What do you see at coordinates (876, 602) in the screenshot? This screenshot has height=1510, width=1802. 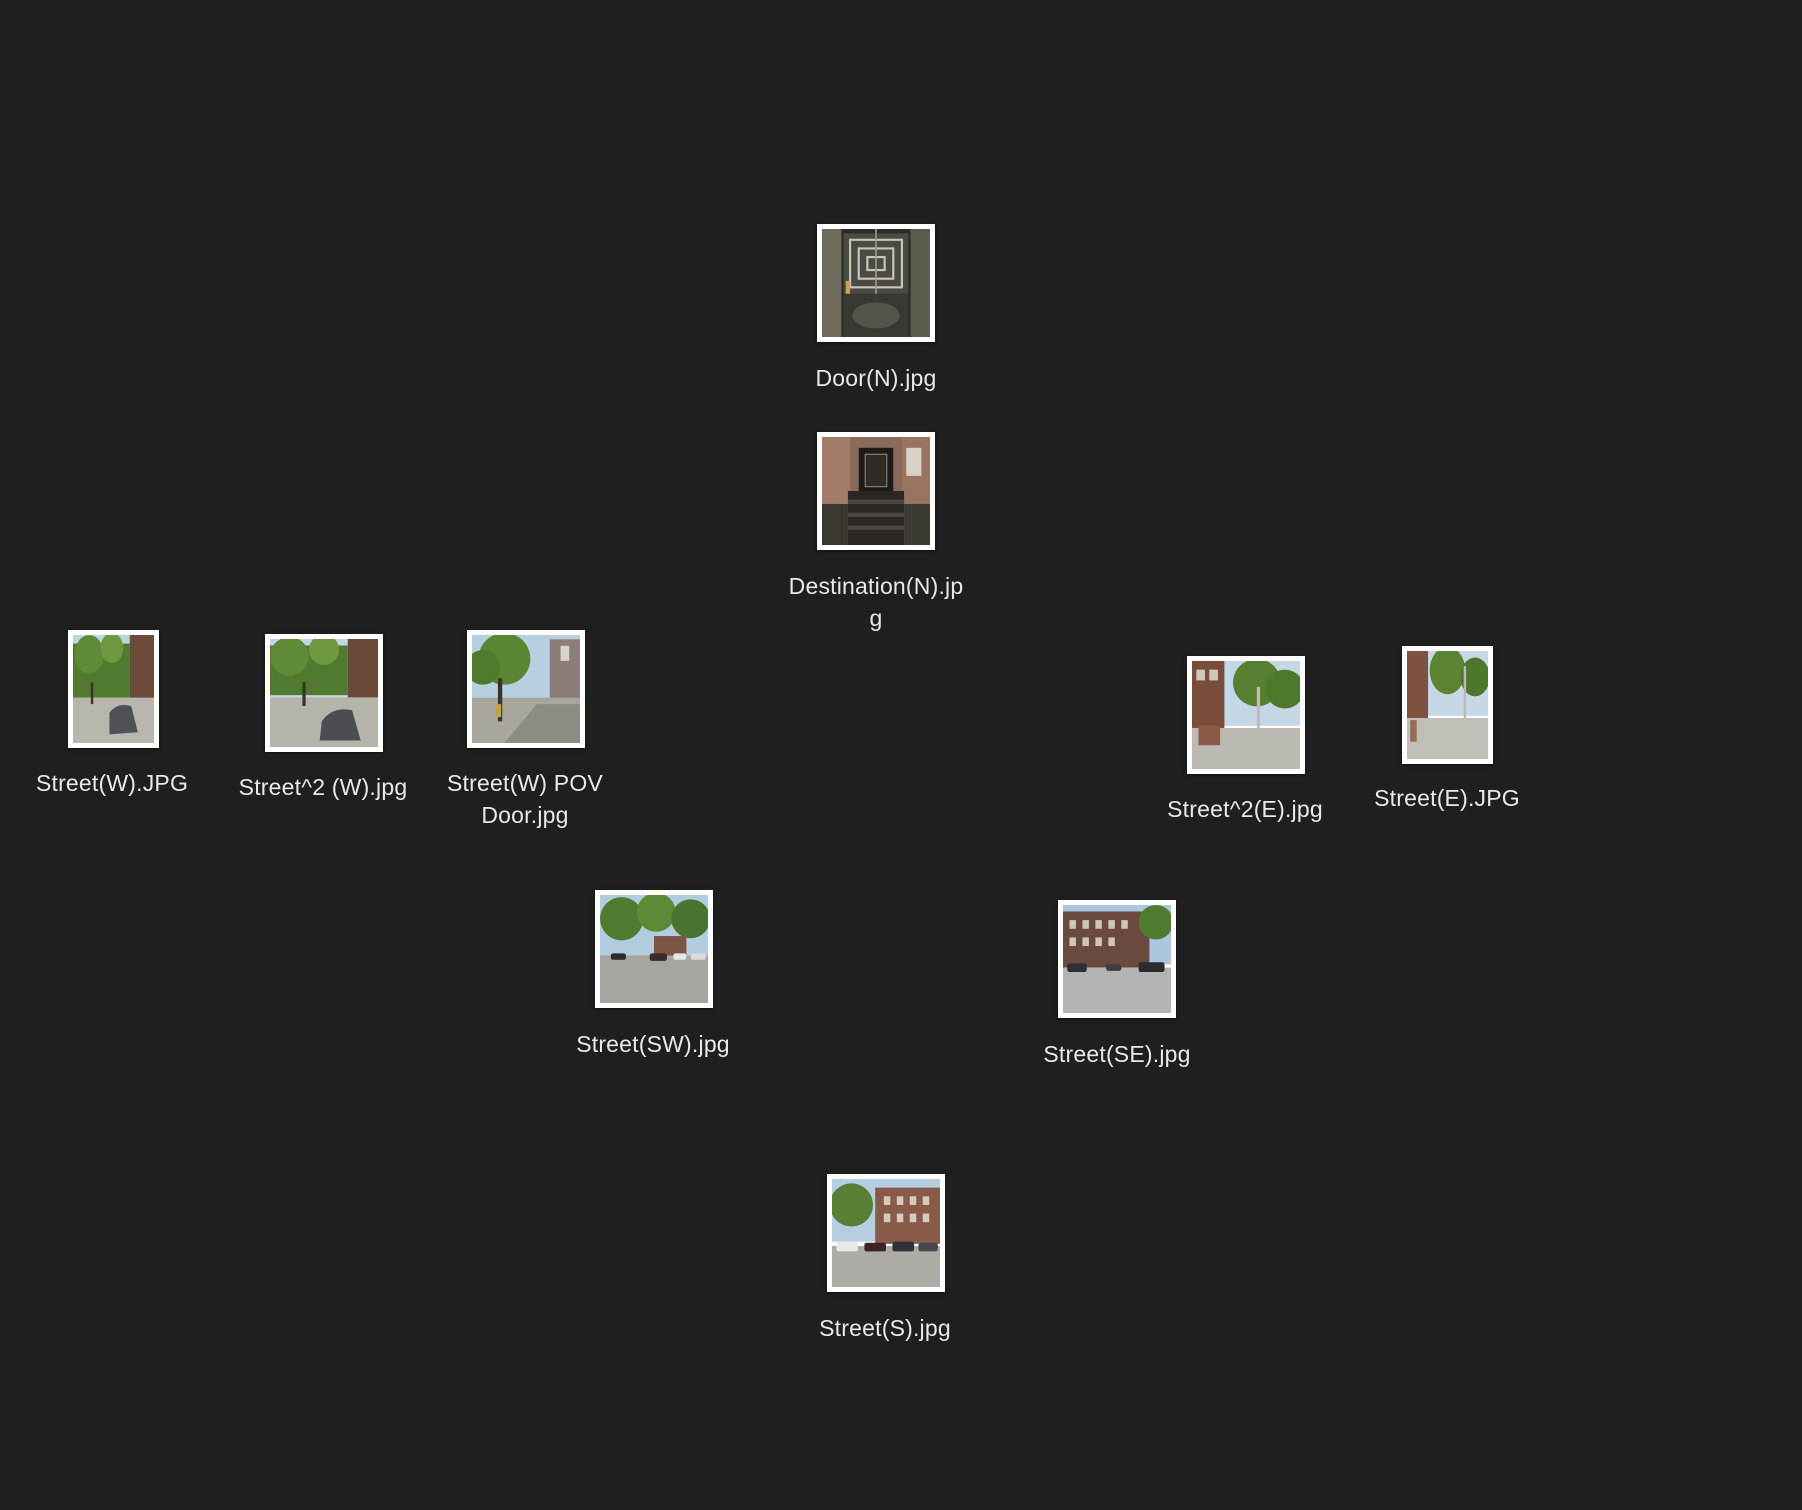 I see `file-name-label: Destination(N).jp g` at bounding box center [876, 602].